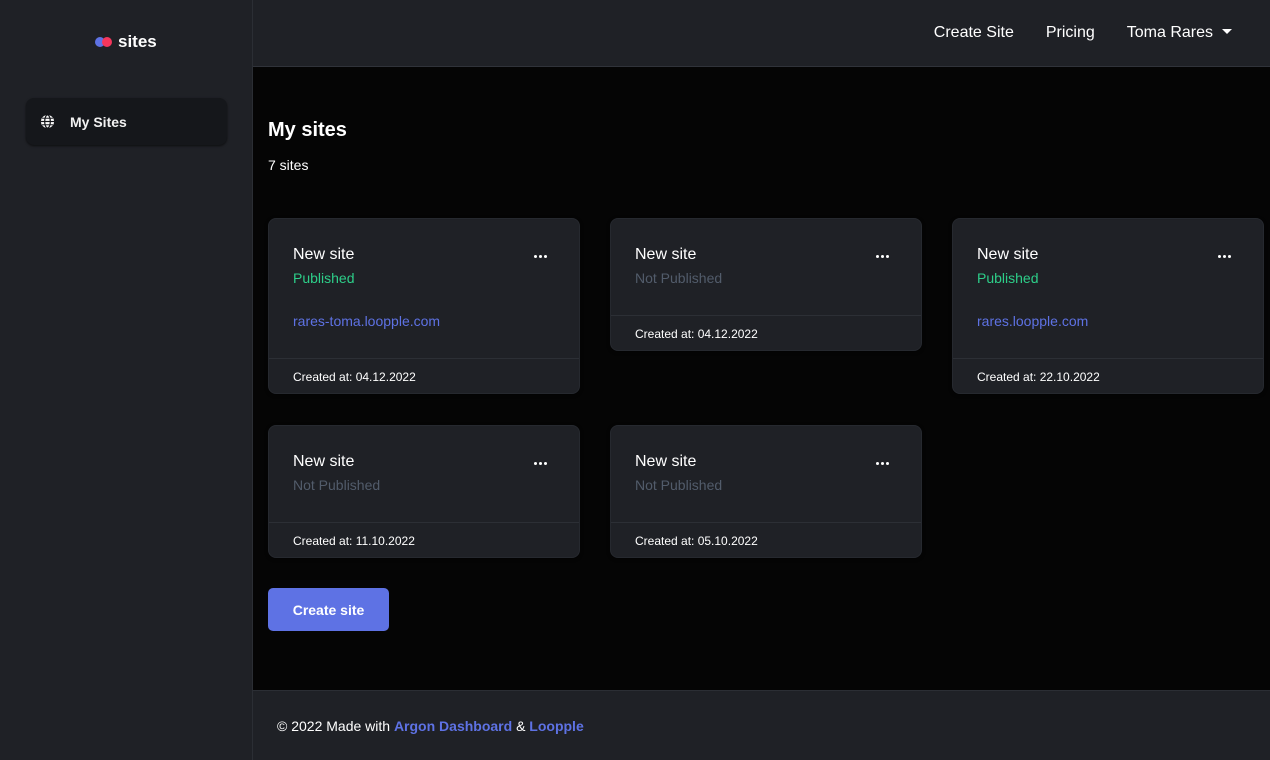 The image size is (1270, 760). Describe the element at coordinates (47, 121) in the screenshot. I see `globe-icon` at that location.